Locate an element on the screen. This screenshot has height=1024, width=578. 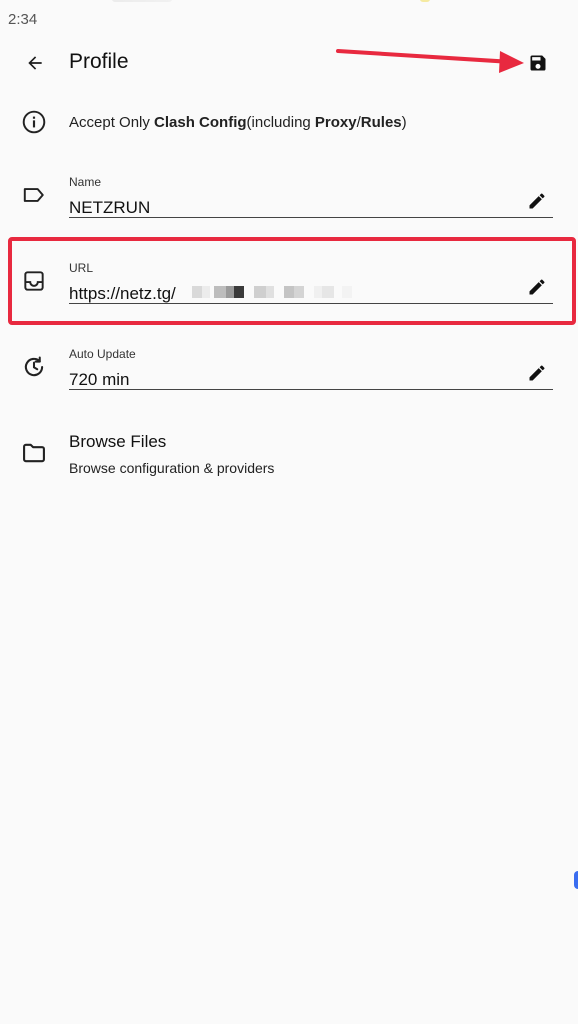
auto-update-underline is located at coordinates (311, 389).